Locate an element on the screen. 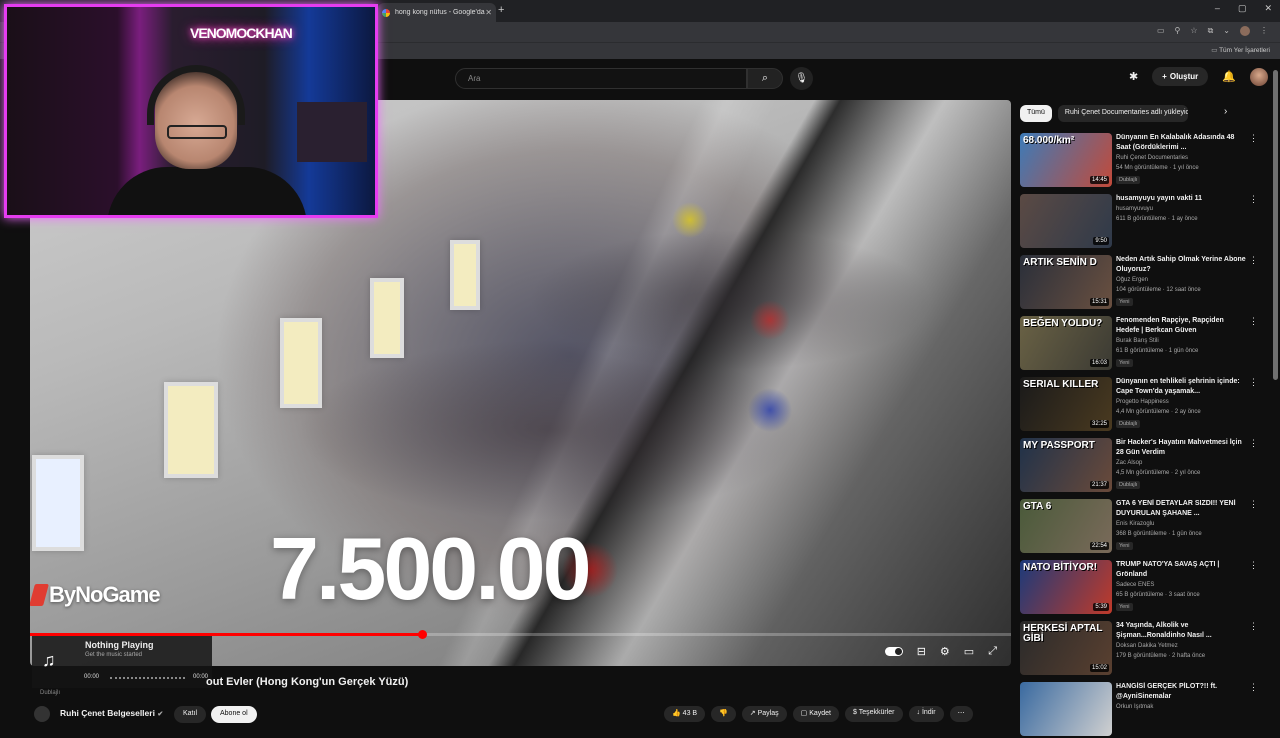 This screenshot has height=738, width=1280. browser-tab: hong kong nüfus - Google'da A ✕ is located at coordinates (437, 12).